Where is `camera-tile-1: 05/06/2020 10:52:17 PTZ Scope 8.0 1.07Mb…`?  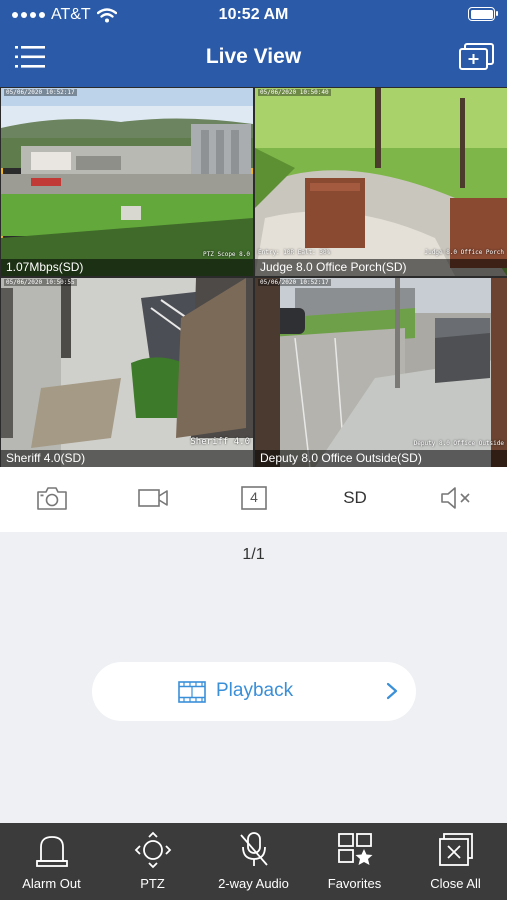
camera-tile-1: 05/06/2020 10:52:17 PTZ Scope 8.0 1.07Mb… is located at coordinates (127, 182).